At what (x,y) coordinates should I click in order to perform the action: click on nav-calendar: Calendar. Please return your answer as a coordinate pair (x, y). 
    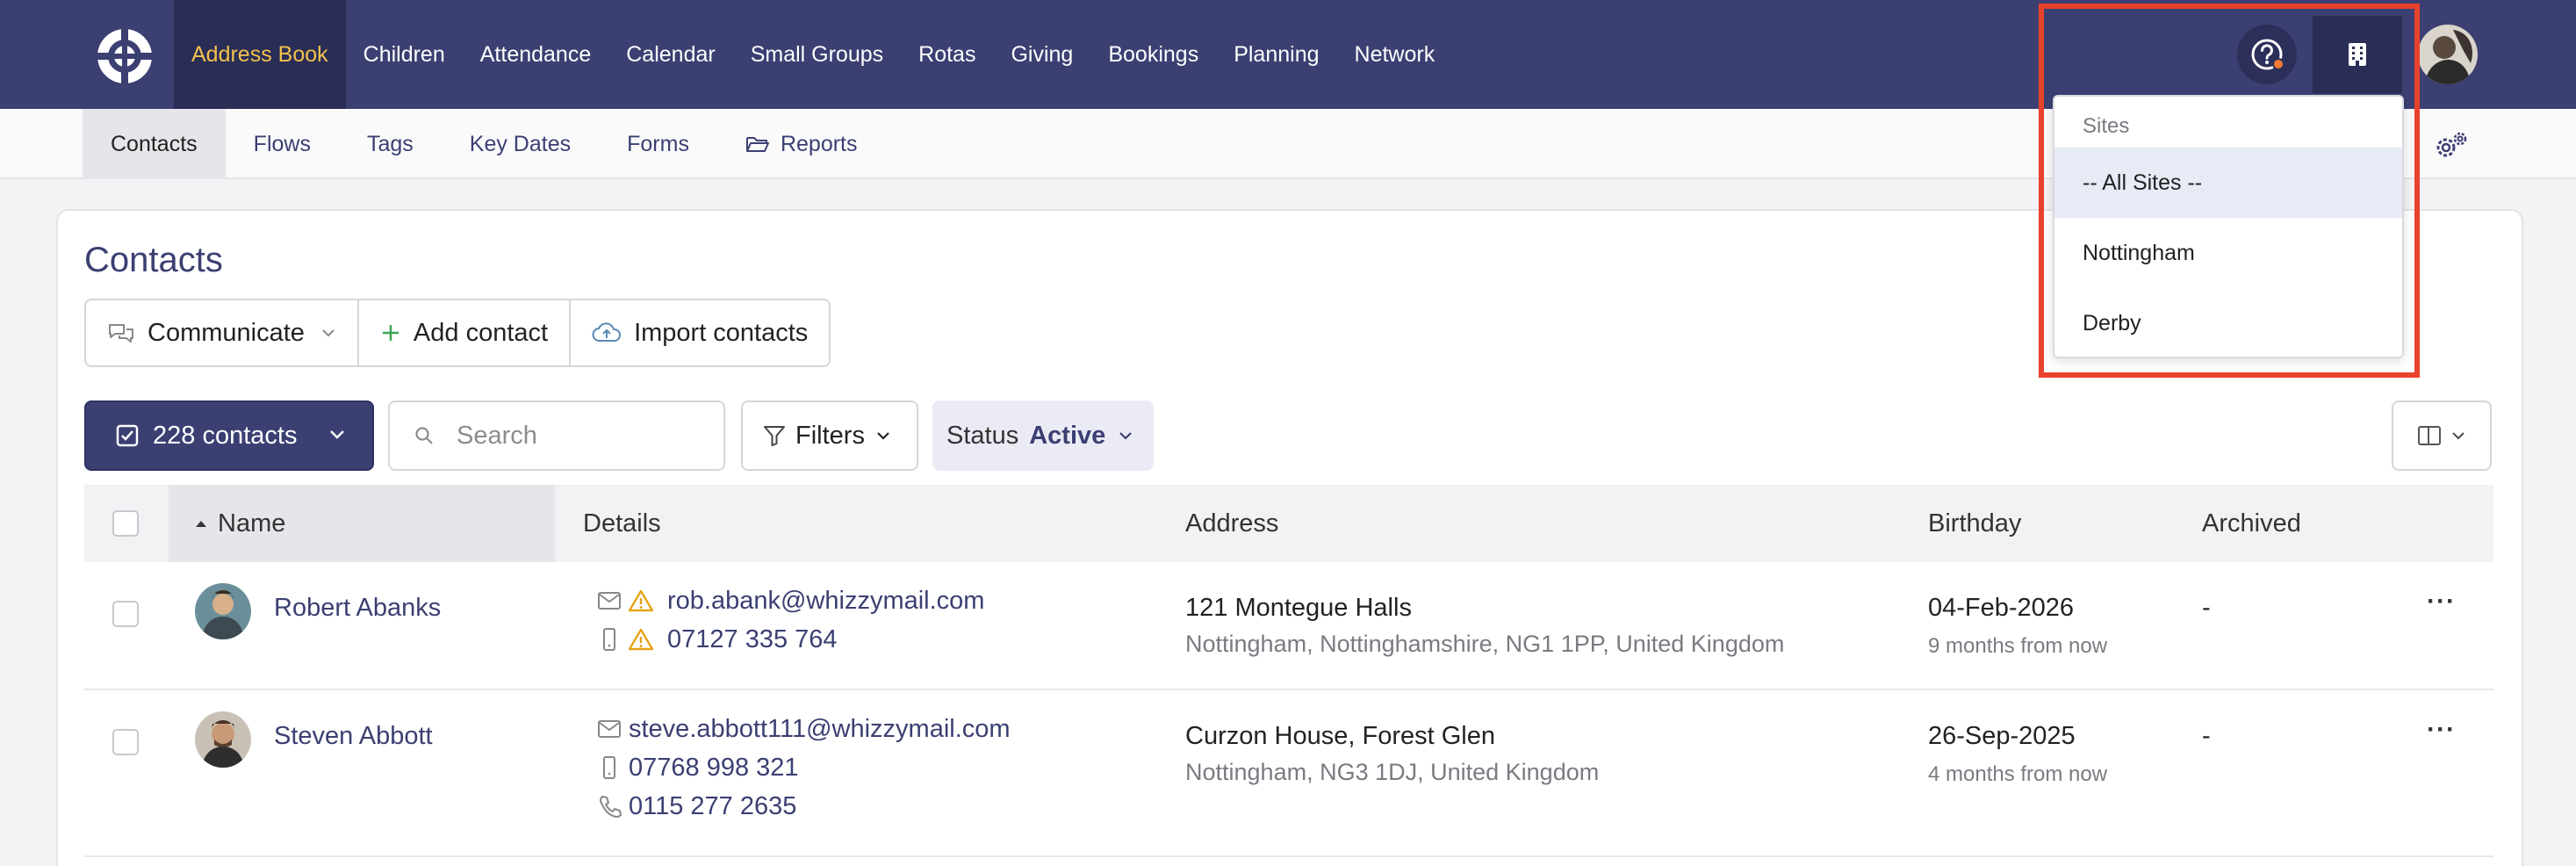
    Looking at the image, I should click on (670, 54).